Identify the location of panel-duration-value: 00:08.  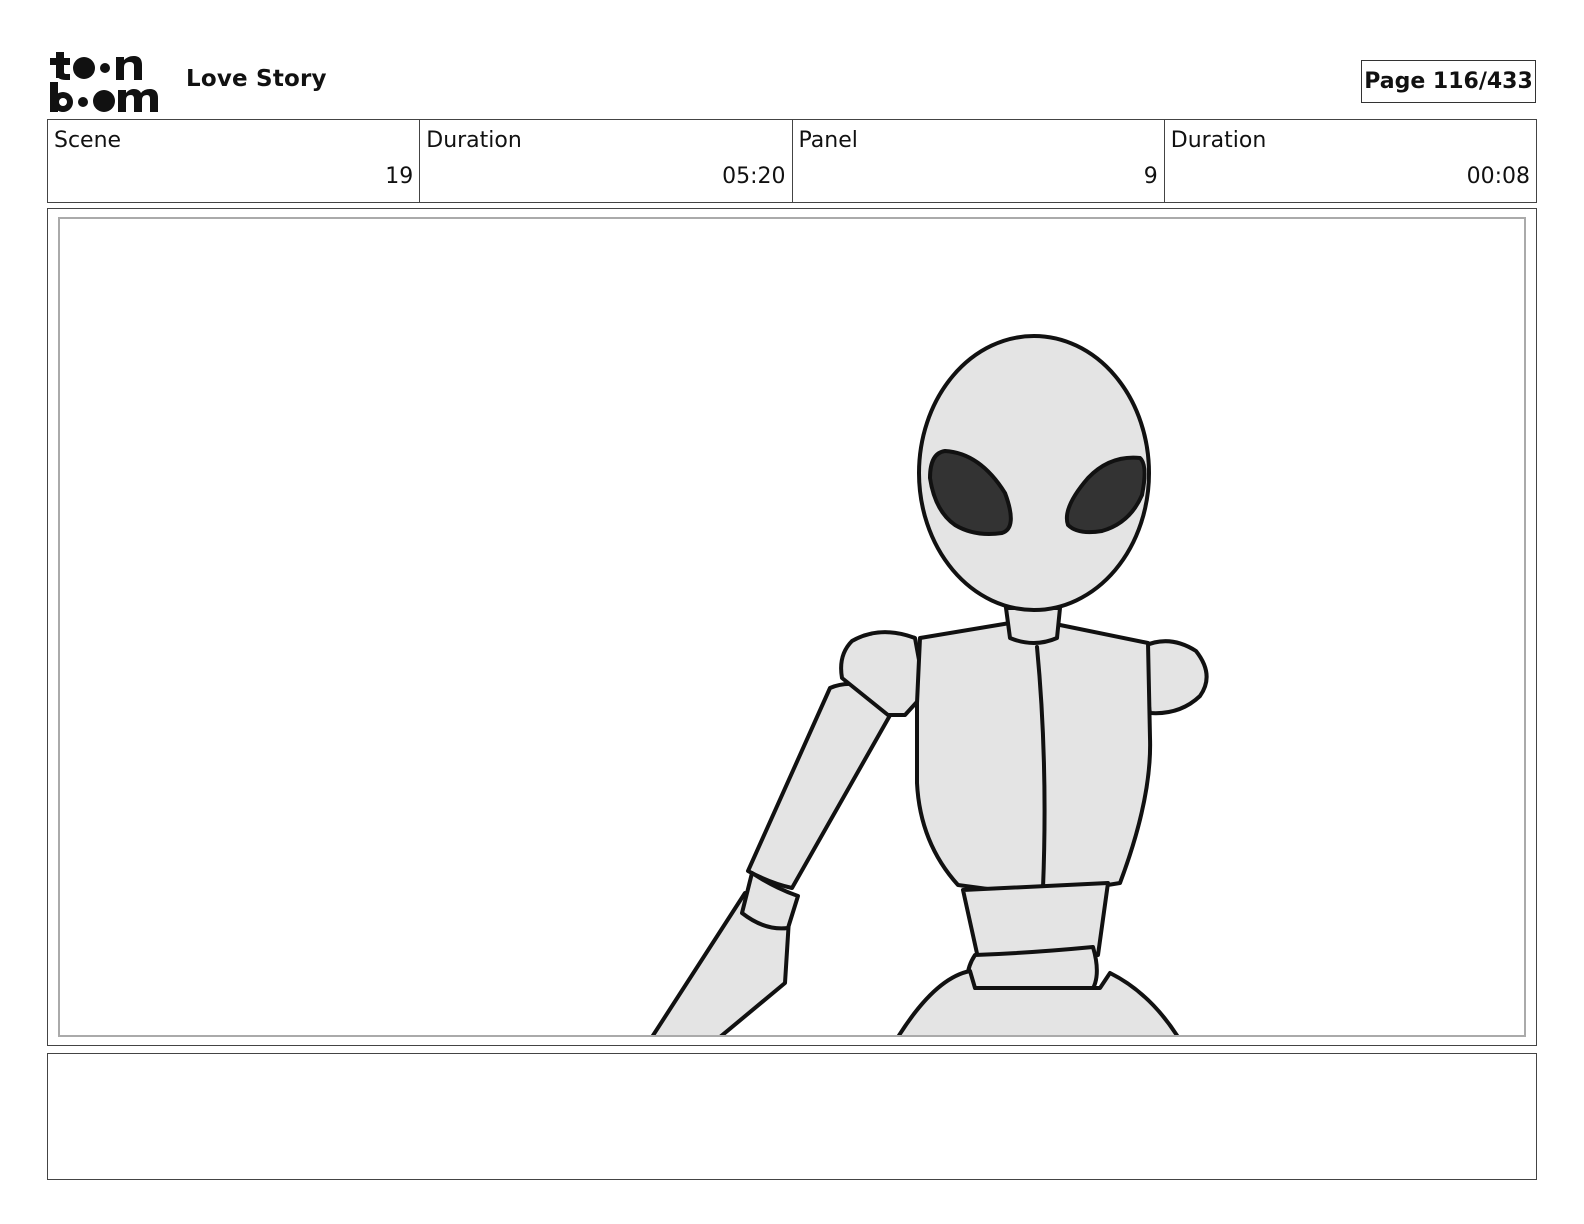
(1498, 176).